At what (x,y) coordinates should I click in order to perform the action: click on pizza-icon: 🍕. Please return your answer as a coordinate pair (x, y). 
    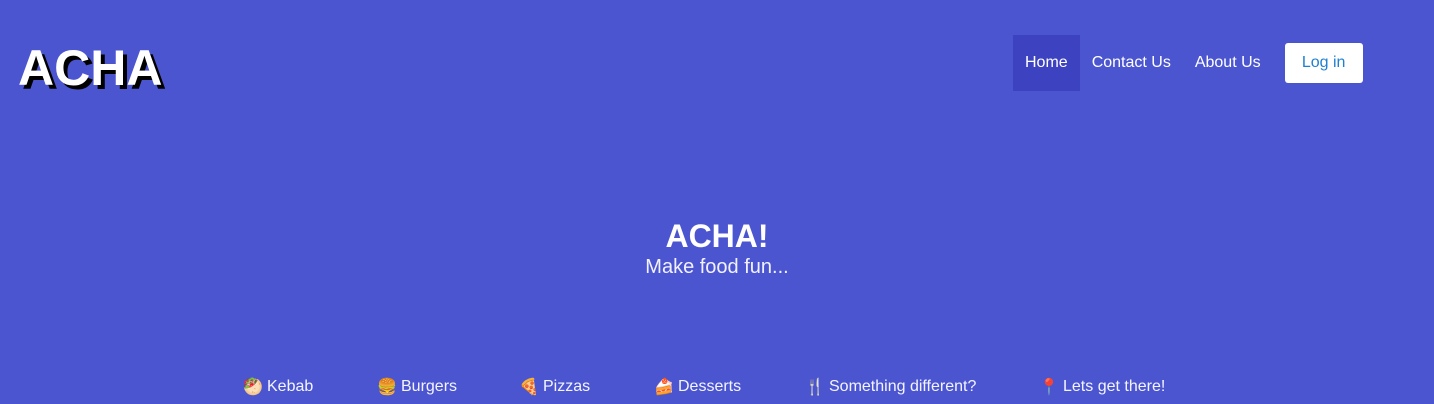
    Looking at the image, I should click on (529, 387).